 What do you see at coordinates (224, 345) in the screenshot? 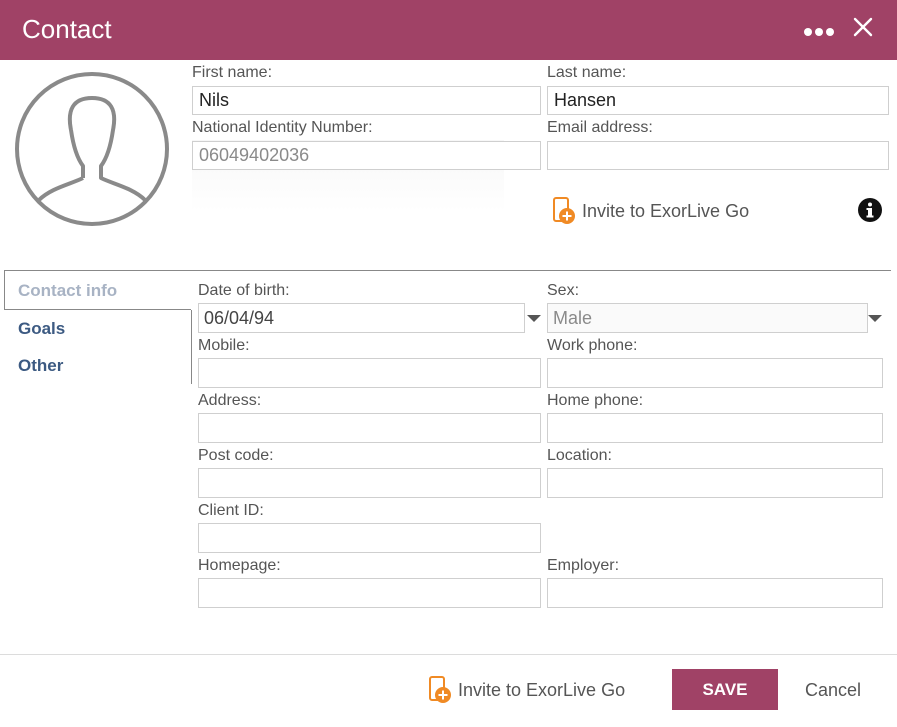
I see `mobile-label: Mobile:` at bounding box center [224, 345].